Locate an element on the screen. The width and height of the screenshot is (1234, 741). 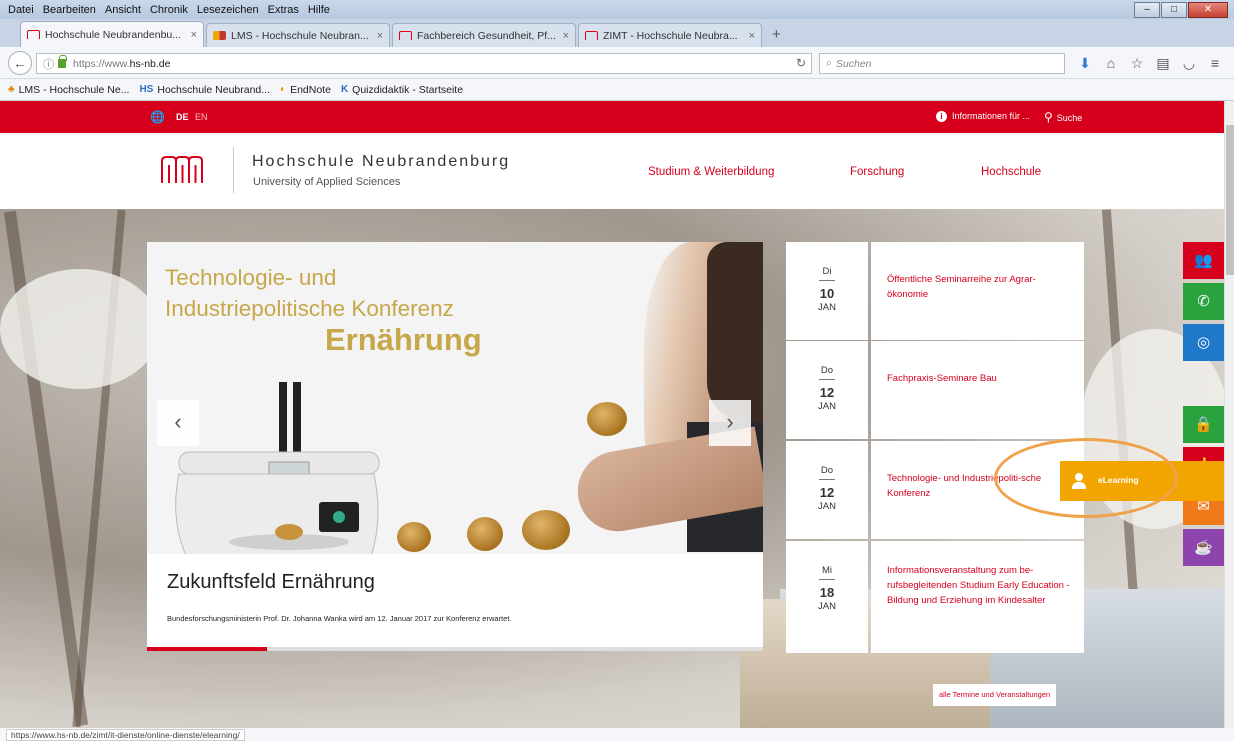
event-day: 12 is located at coordinates (827, 392).